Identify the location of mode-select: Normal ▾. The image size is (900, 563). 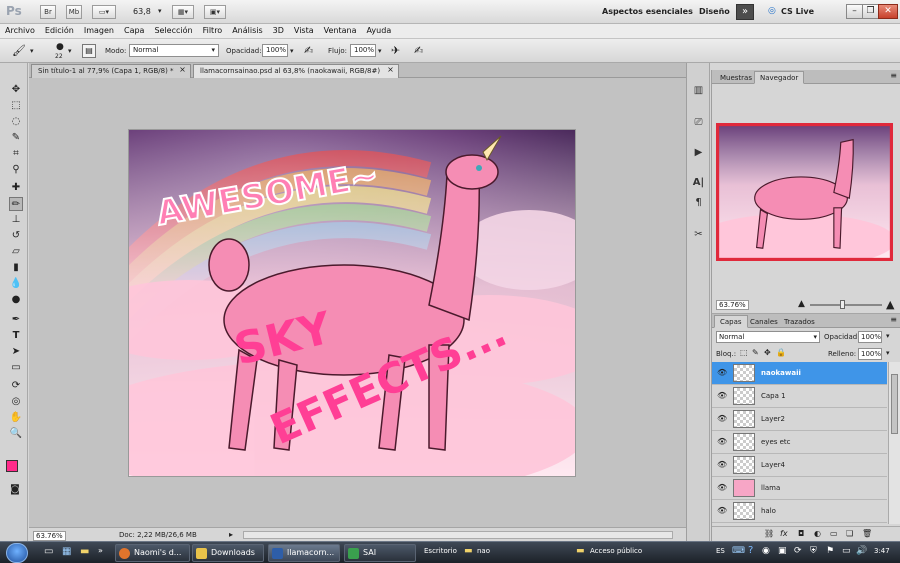
(174, 50).